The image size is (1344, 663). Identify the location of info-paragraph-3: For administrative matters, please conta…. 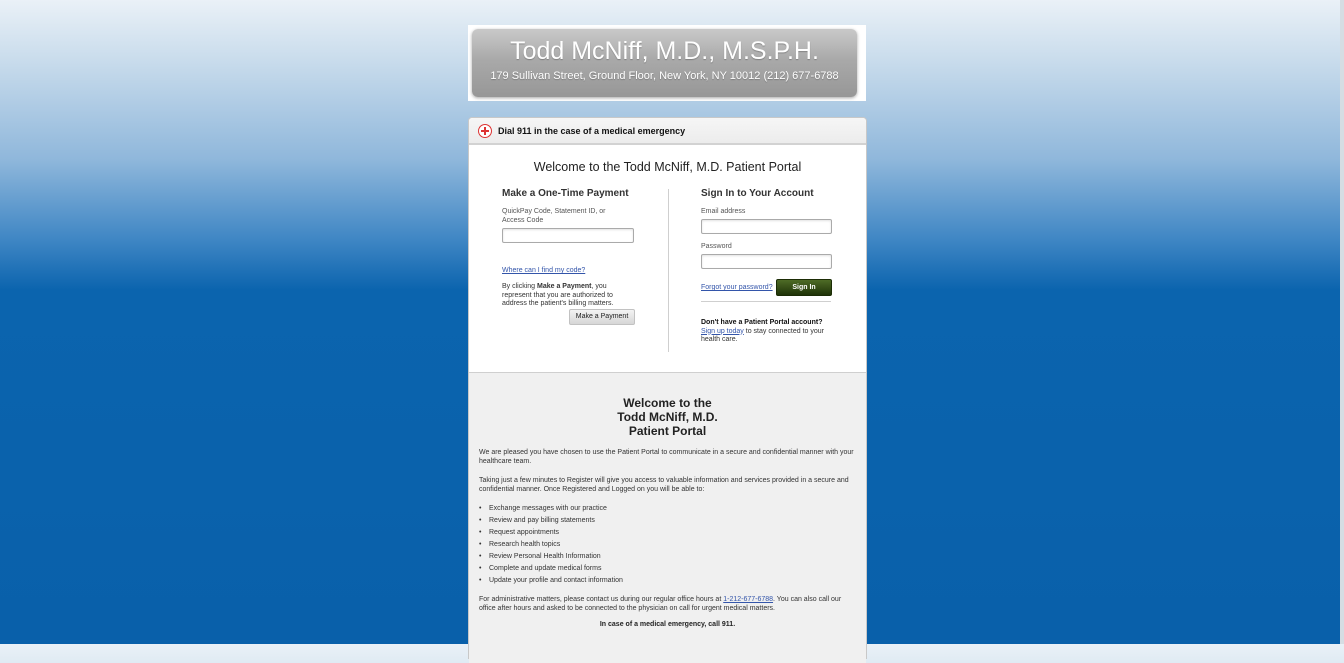
(667, 604).